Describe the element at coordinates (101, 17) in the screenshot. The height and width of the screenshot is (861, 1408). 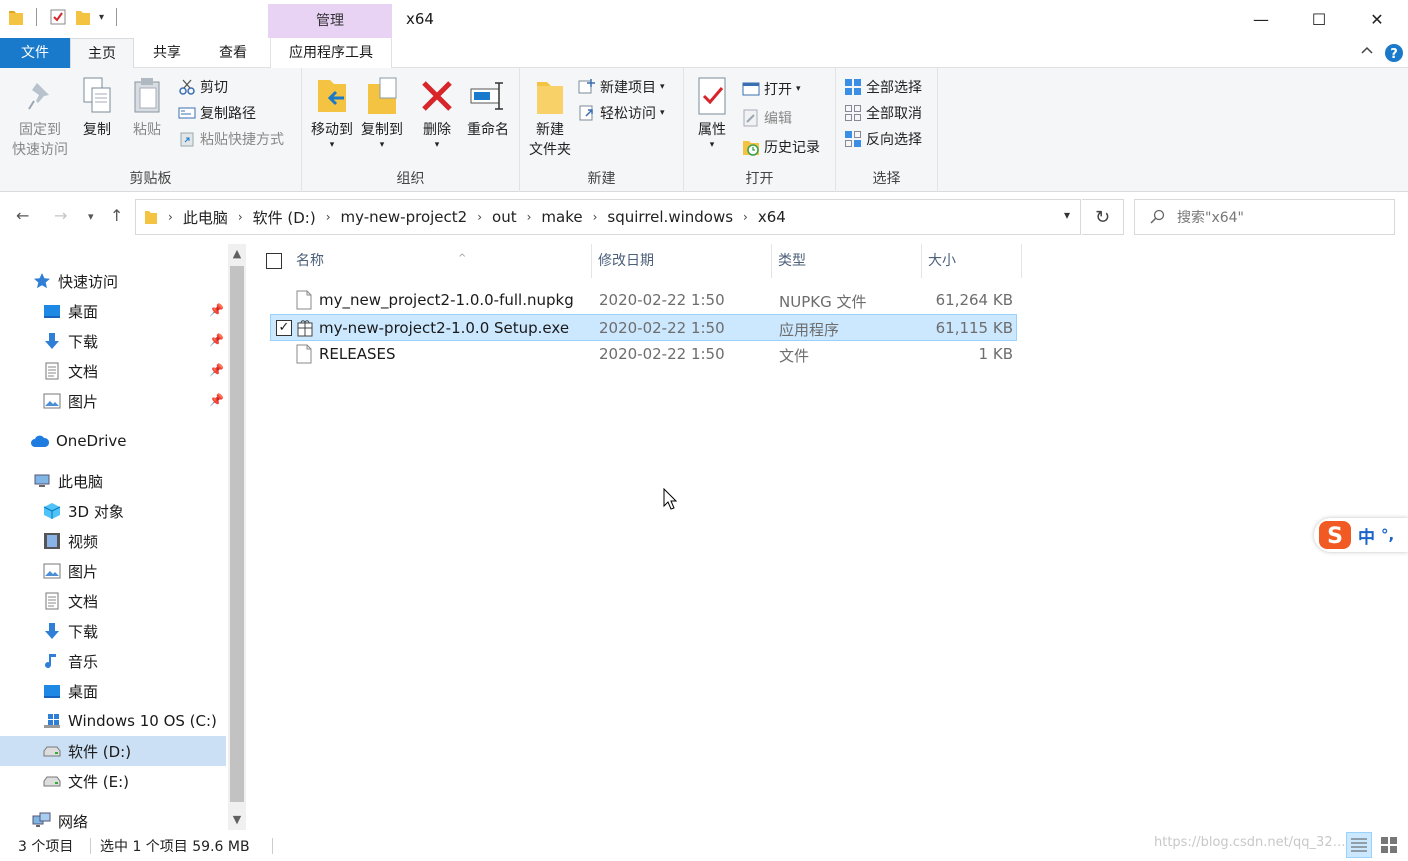
I see `customize-qat-icon: ▾` at that location.